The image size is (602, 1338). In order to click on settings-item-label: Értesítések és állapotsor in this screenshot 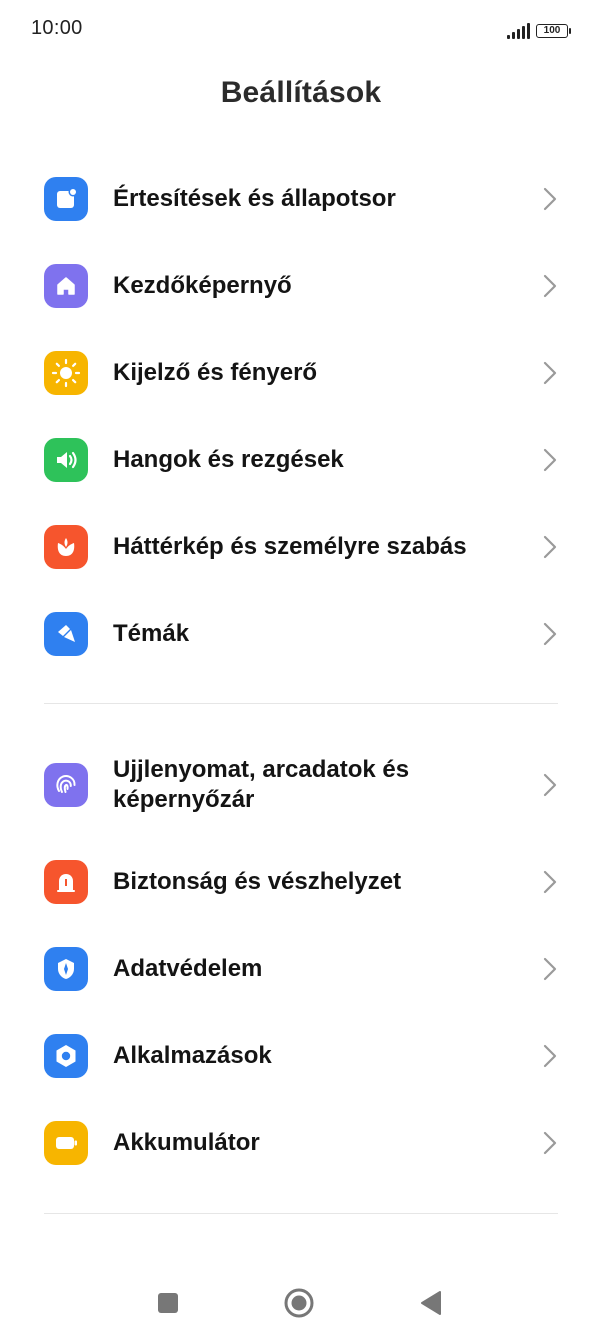, I will do `click(254, 198)`.